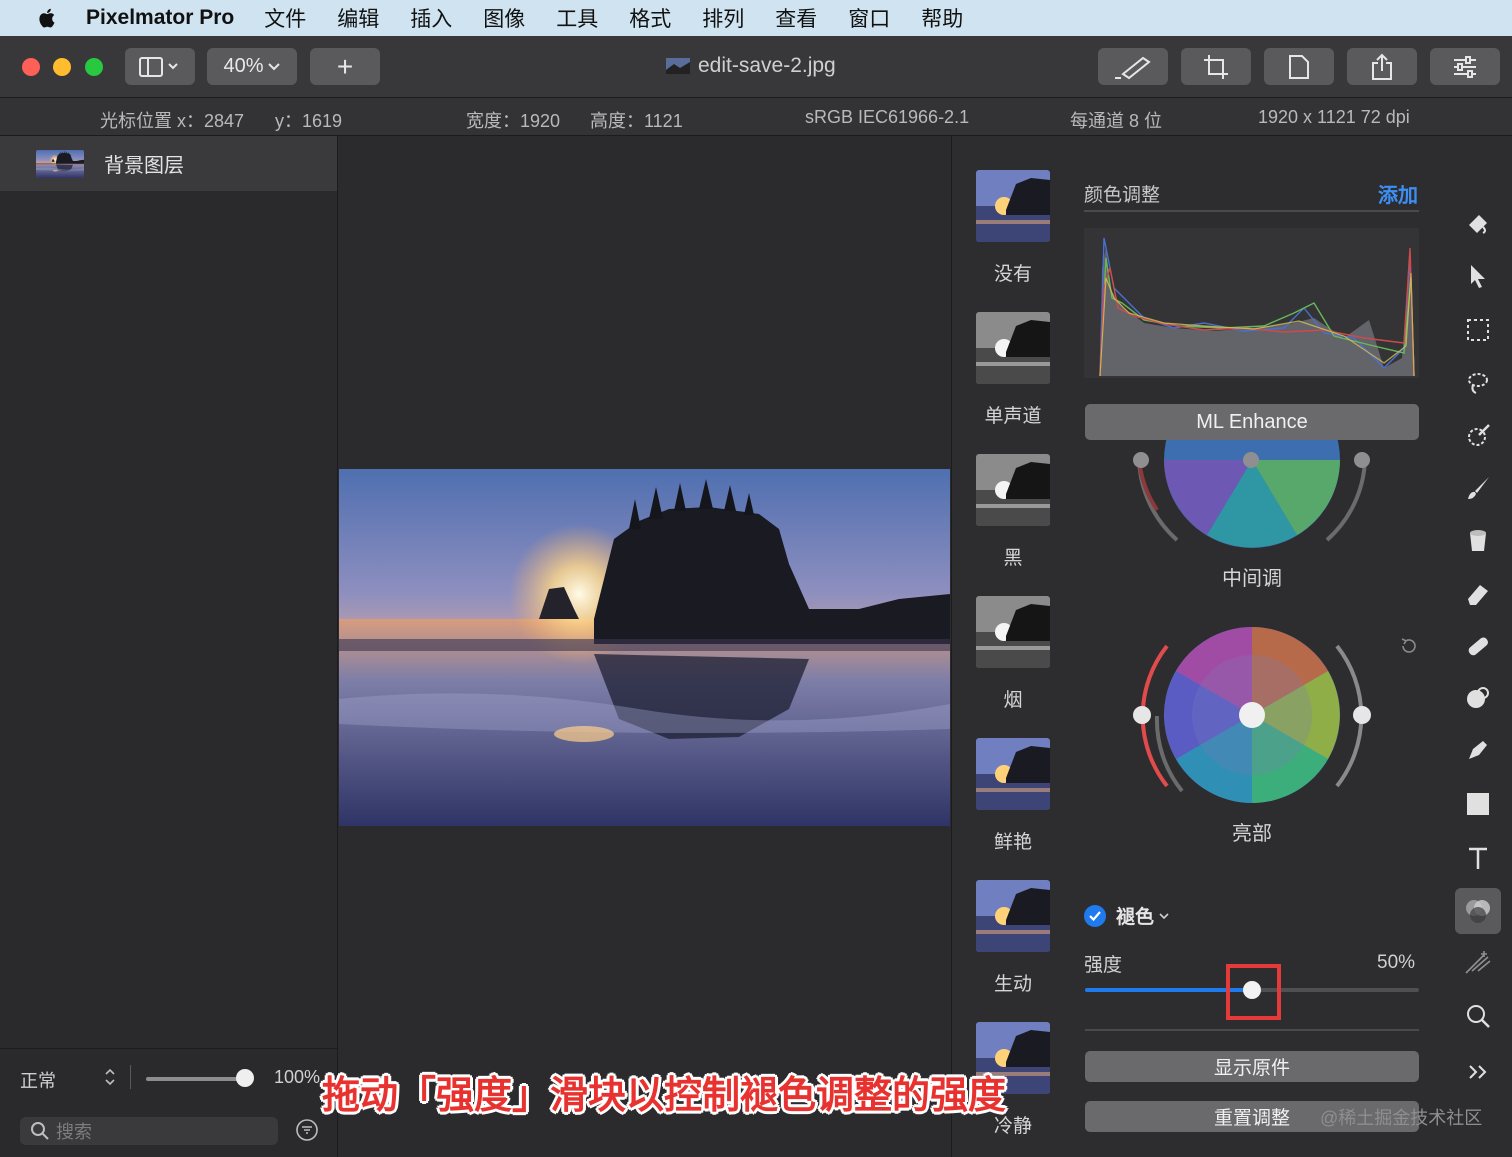 The image size is (1512, 1157). Describe the element at coordinates (168, 163) in the screenshot. I see `layer-item: 背景图层` at that location.